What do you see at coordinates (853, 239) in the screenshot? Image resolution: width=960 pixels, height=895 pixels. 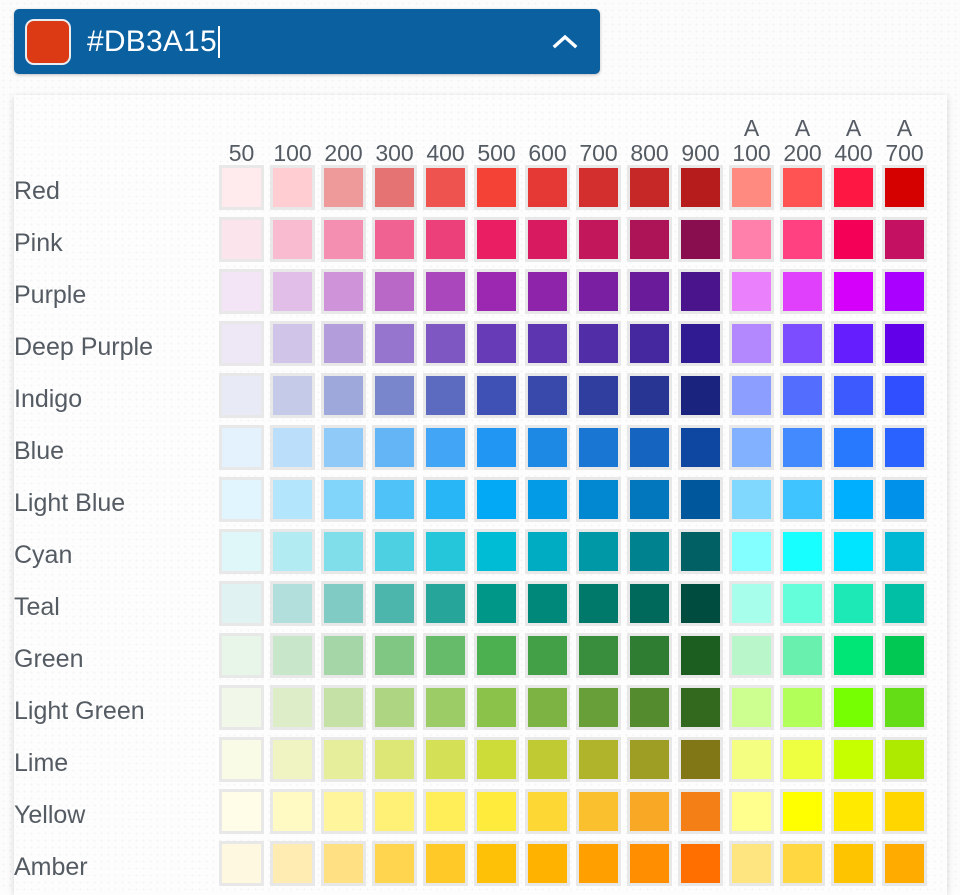 I see `color-swatch-pink-A400` at bounding box center [853, 239].